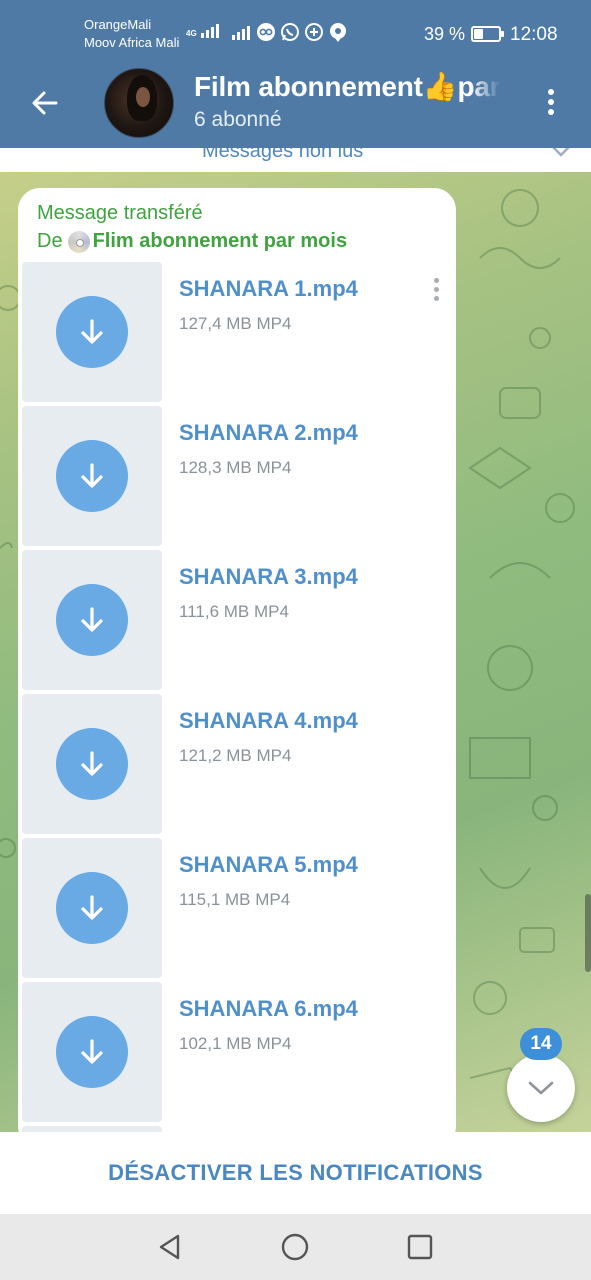 This screenshot has width=591, height=1280. Describe the element at coordinates (139, 103) in the screenshot. I see `channel-avatar` at that location.